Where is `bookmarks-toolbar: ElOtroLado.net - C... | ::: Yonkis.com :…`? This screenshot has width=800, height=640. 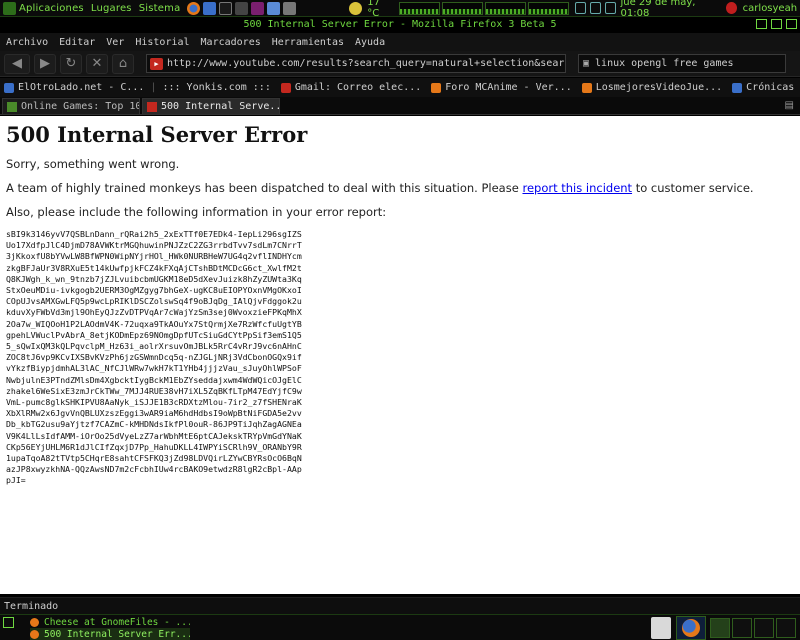
bookmarks-toolbar: ElOtroLado.net - C... | ::: Yonkis.com :… is located at coordinates (400, 87).